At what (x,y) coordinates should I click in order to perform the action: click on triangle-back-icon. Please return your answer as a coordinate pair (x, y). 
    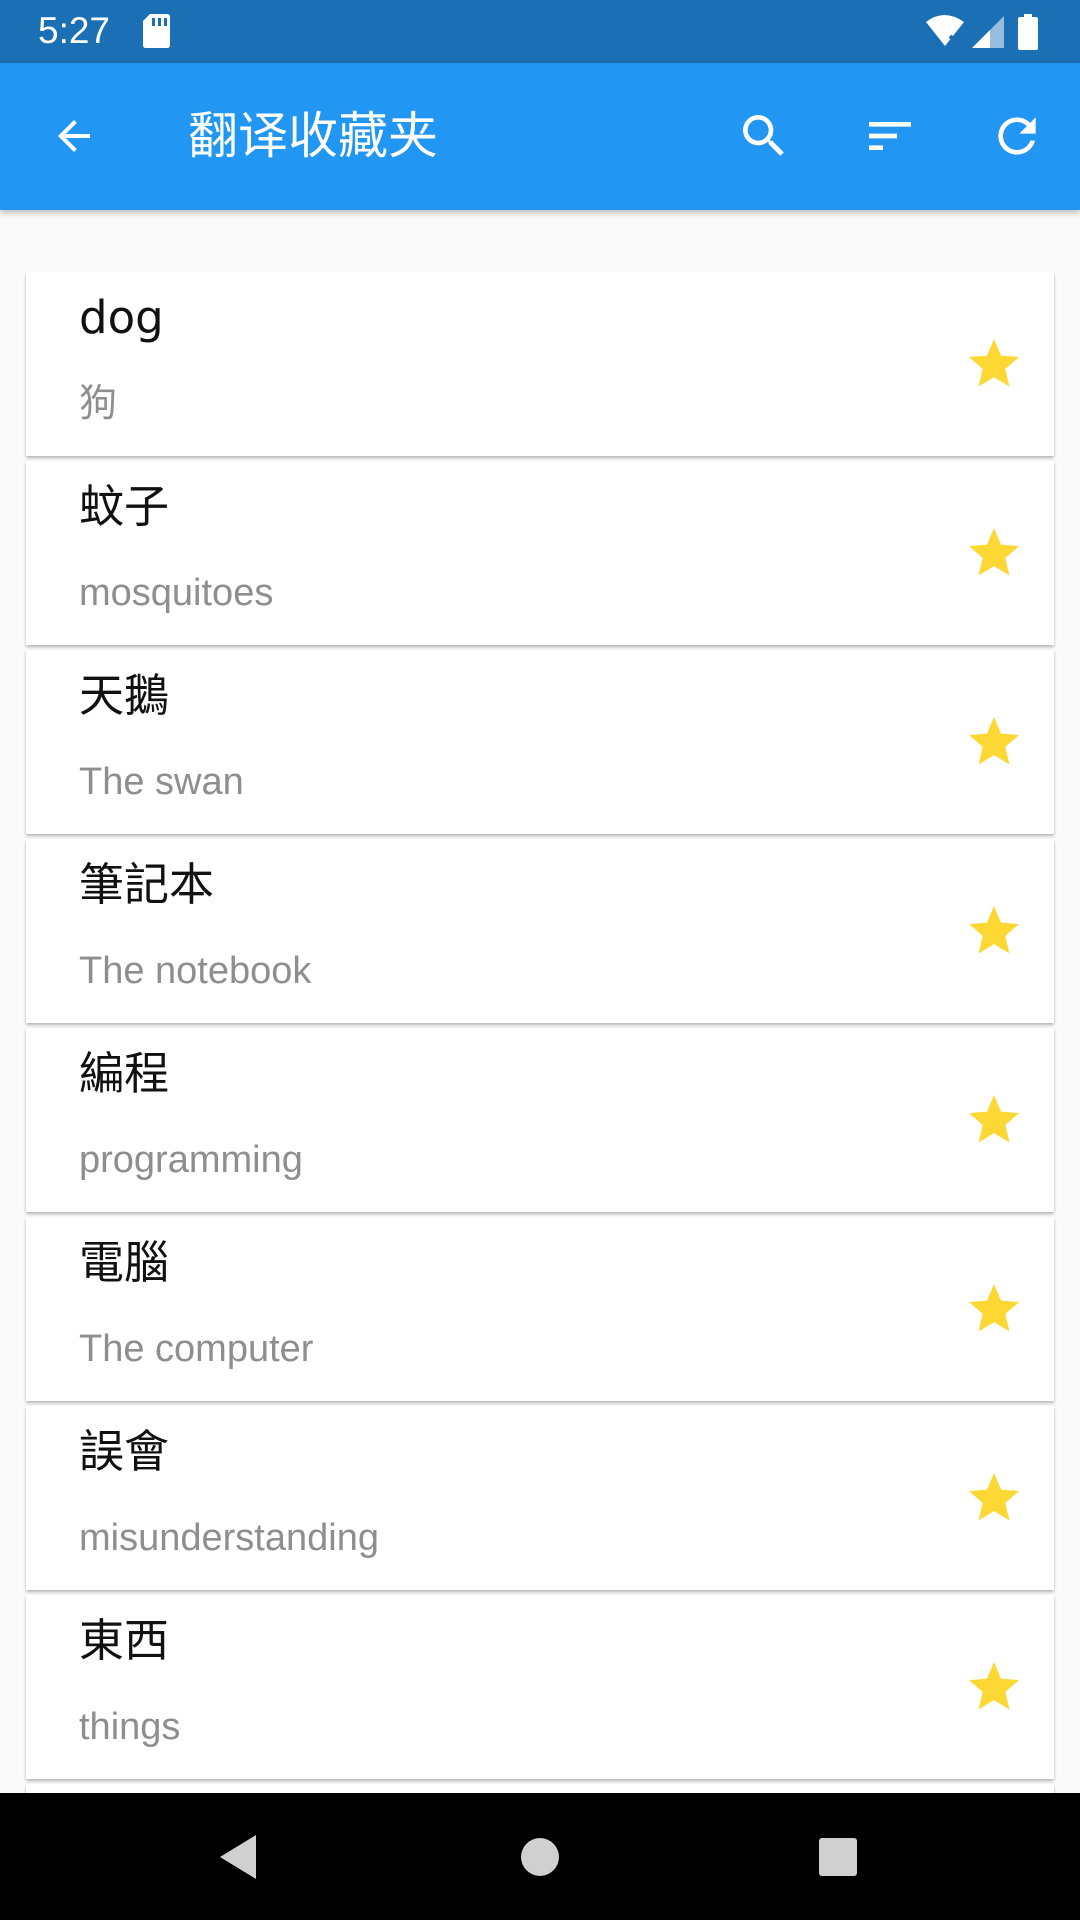
    Looking at the image, I should click on (238, 1857).